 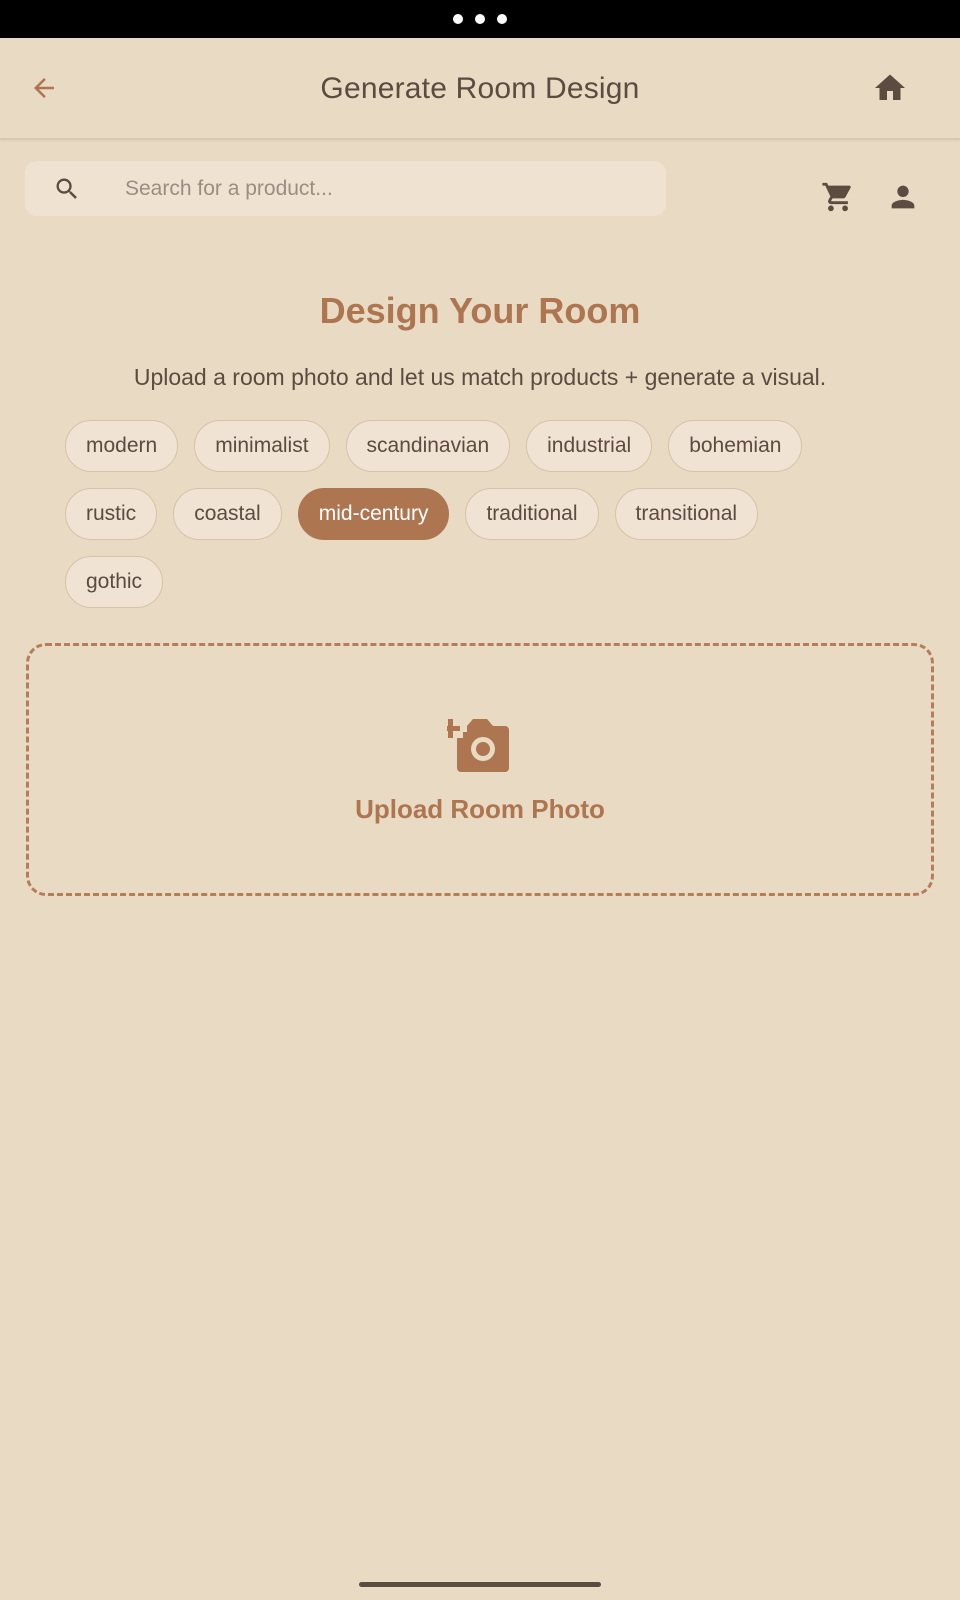 I want to click on style-chip-gothic: gothic, so click(x=114, y=582).